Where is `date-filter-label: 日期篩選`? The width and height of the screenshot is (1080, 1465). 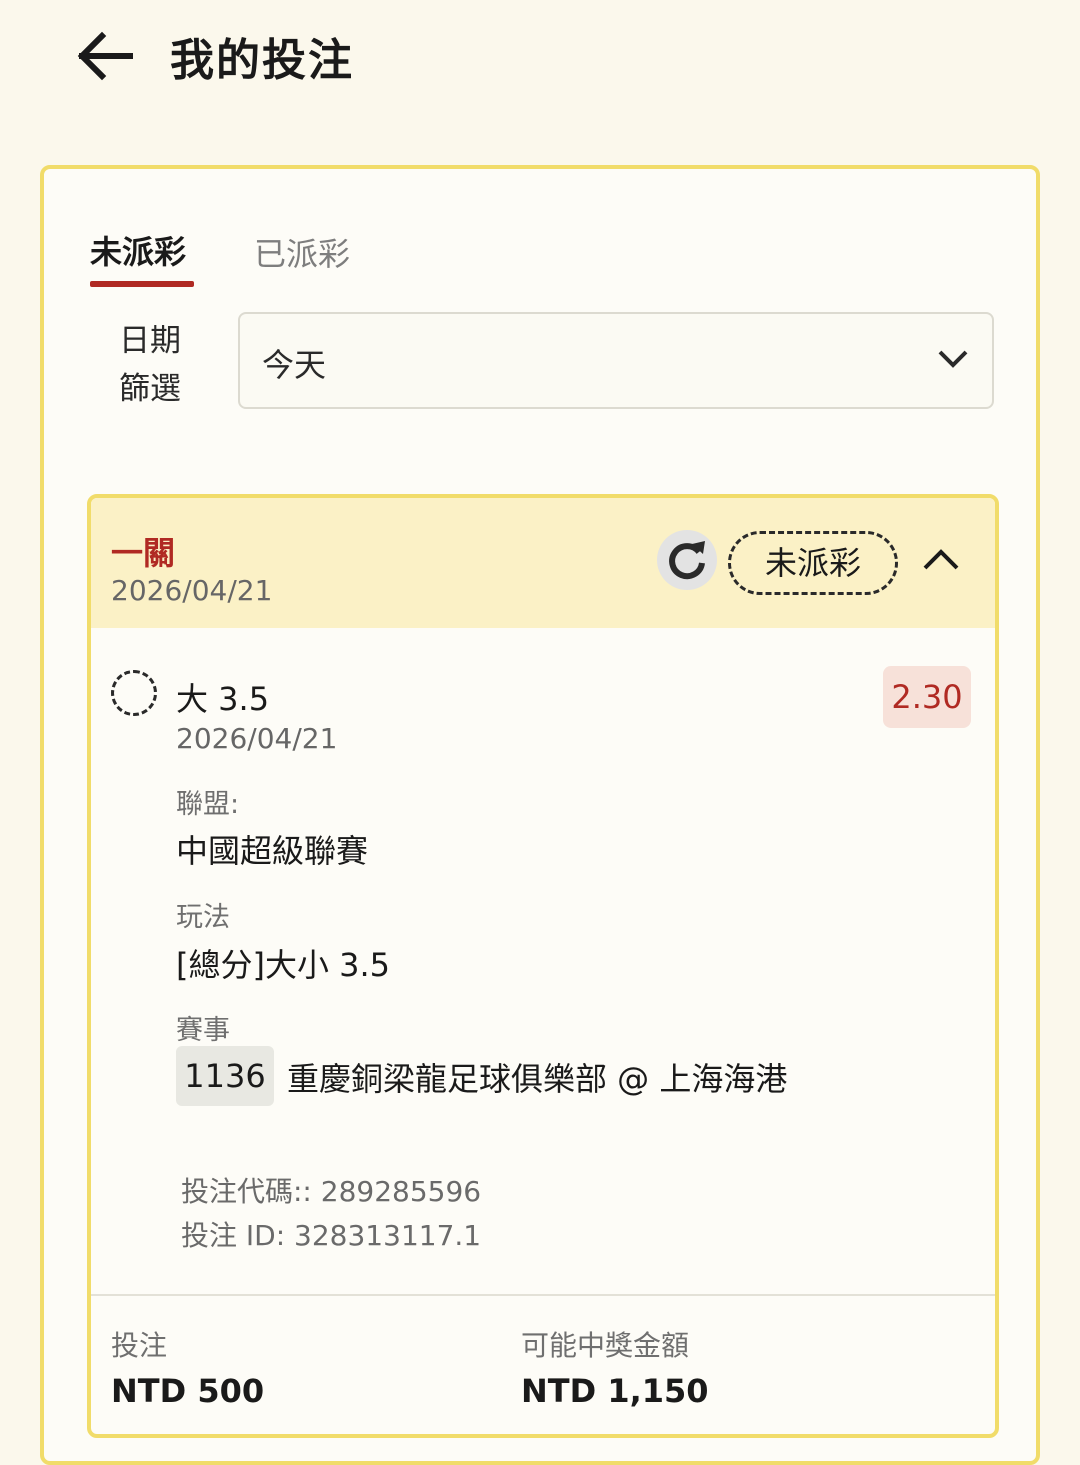 date-filter-label: 日期篩選 is located at coordinates (150, 365).